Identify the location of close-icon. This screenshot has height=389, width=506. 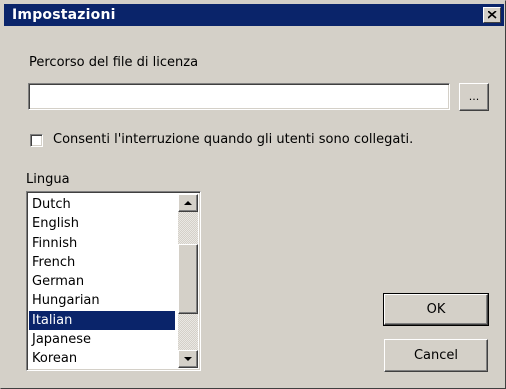
(492, 15).